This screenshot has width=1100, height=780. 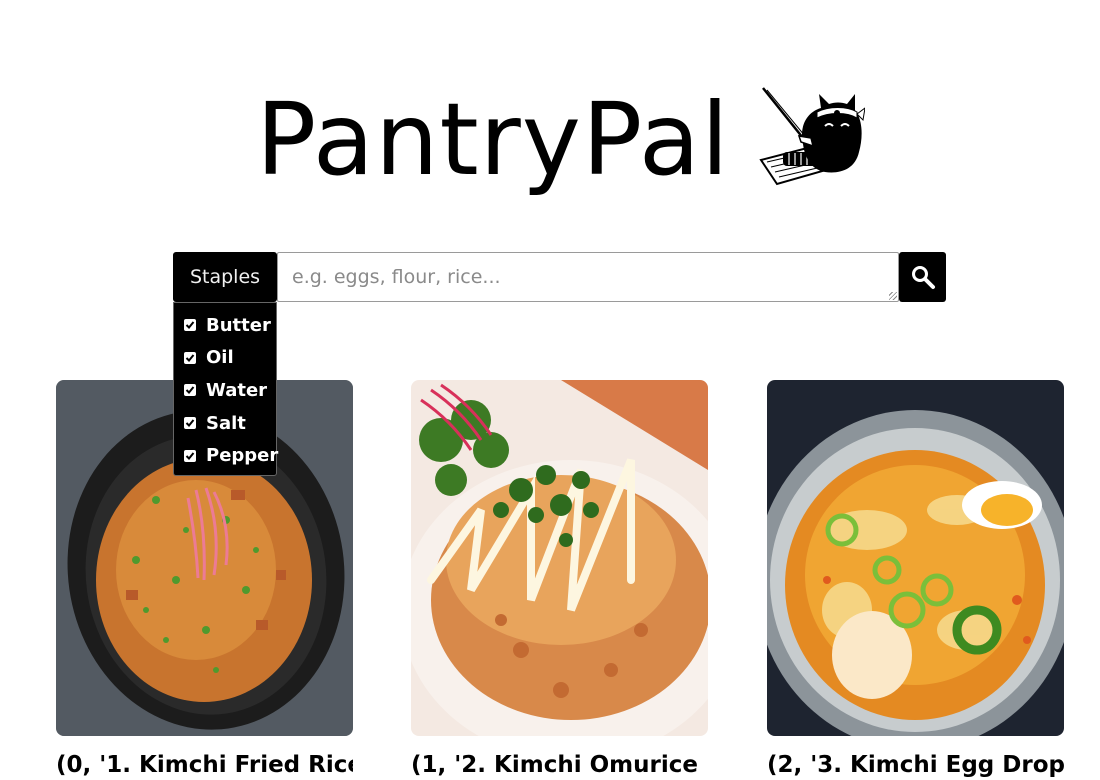 I want to click on staple-item-salt: Salt, so click(x=225, y=423).